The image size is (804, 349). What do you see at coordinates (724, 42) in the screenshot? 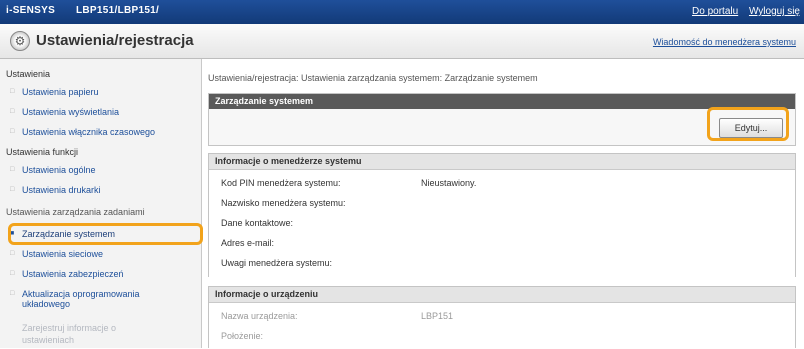
I see `admin-message-link: Wiadomość do menedżera systemu` at bounding box center [724, 42].